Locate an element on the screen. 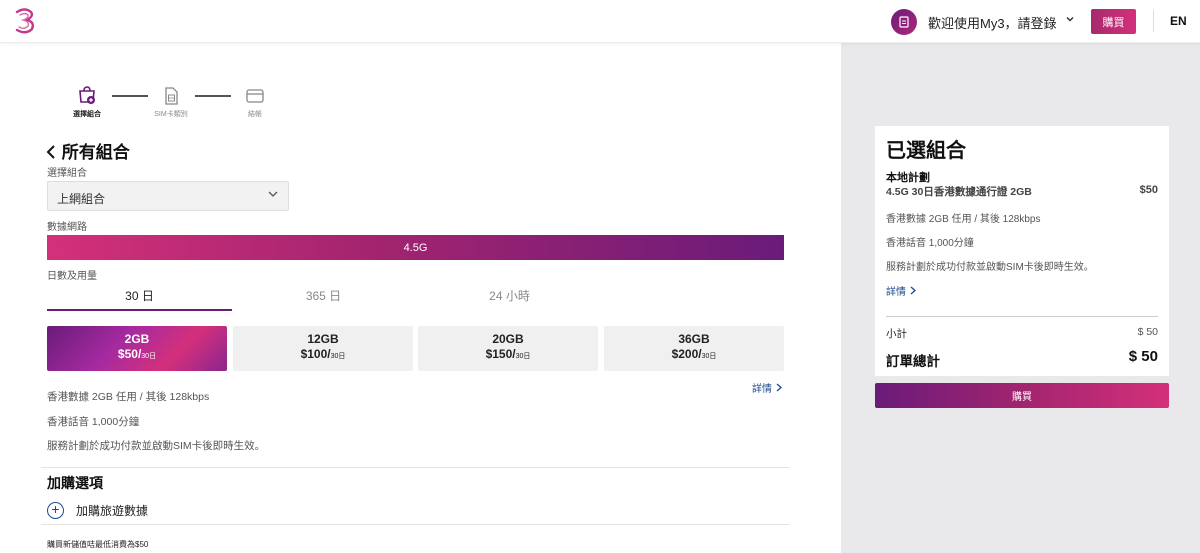 This screenshot has width=1200, height=553. plan-card-2gb: 2GB $50/30日 is located at coordinates (137, 348).